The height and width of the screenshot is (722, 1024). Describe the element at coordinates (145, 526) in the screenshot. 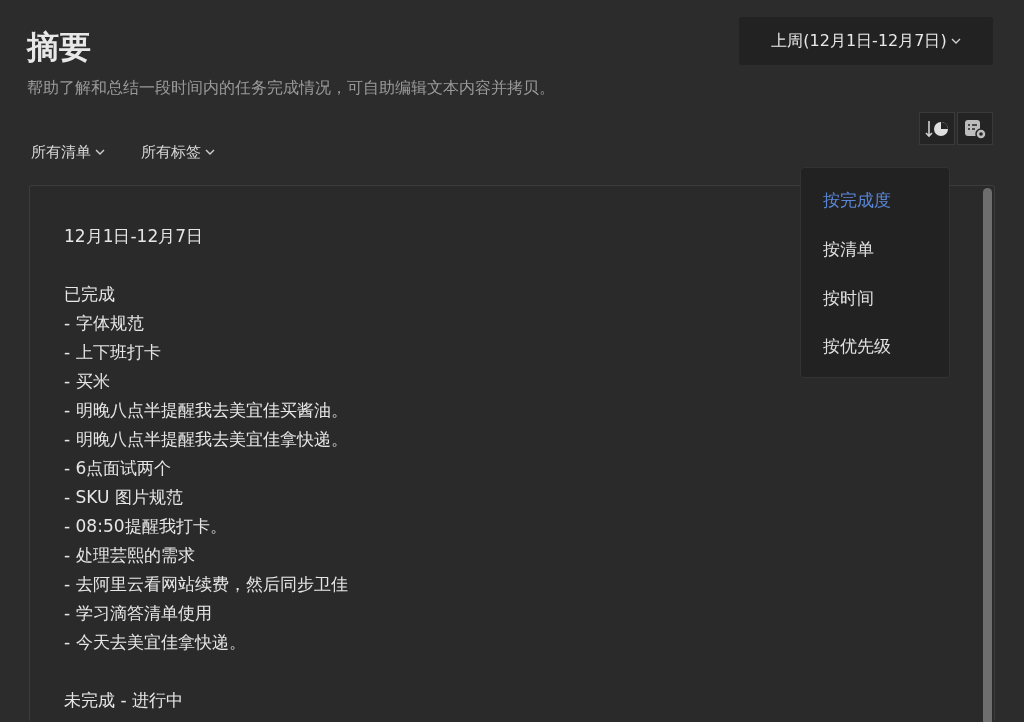

I see `editor-line: - 08:50提醒我打卡。` at that location.